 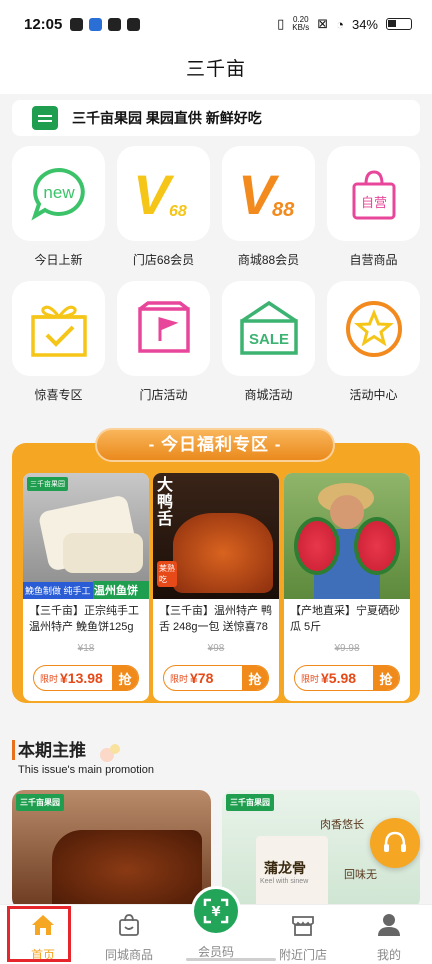 I want to click on featured-package: 蒲龙骨 Keel with sinew, so click(x=292, y=873).